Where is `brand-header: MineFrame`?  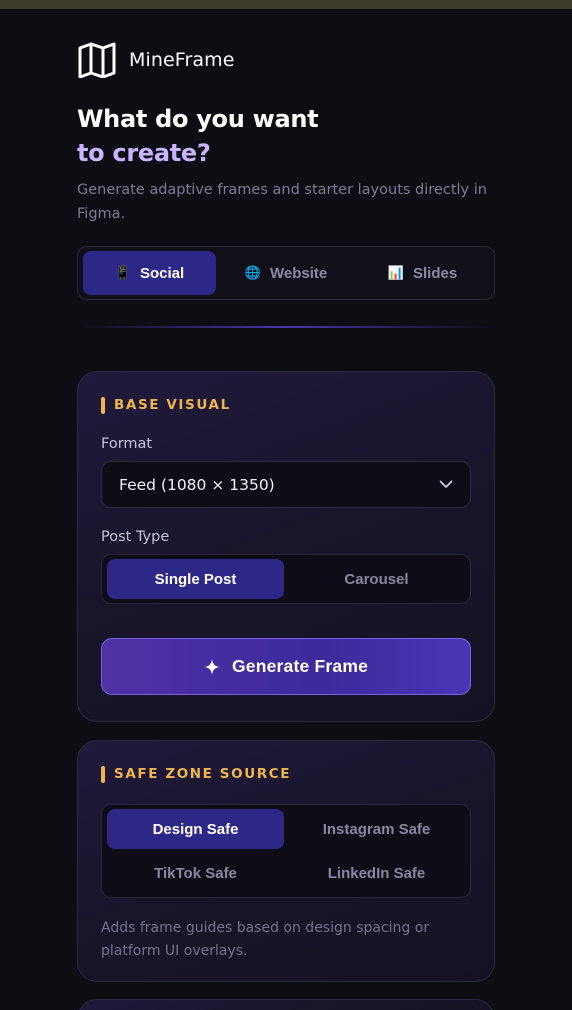 brand-header: MineFrame is located at coordinates (286, 60).